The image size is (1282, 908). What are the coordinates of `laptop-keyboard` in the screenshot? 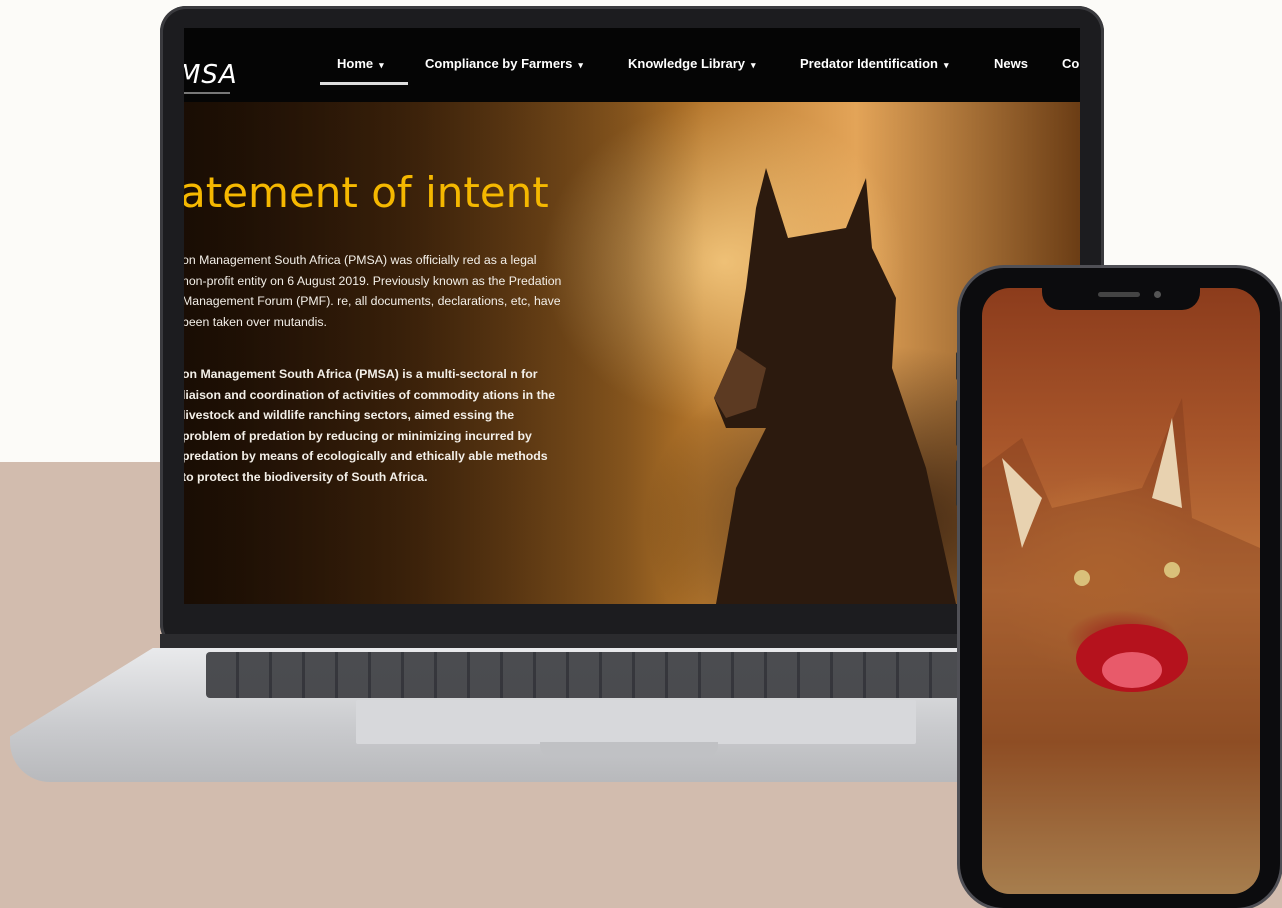 It's located at (616, 675).